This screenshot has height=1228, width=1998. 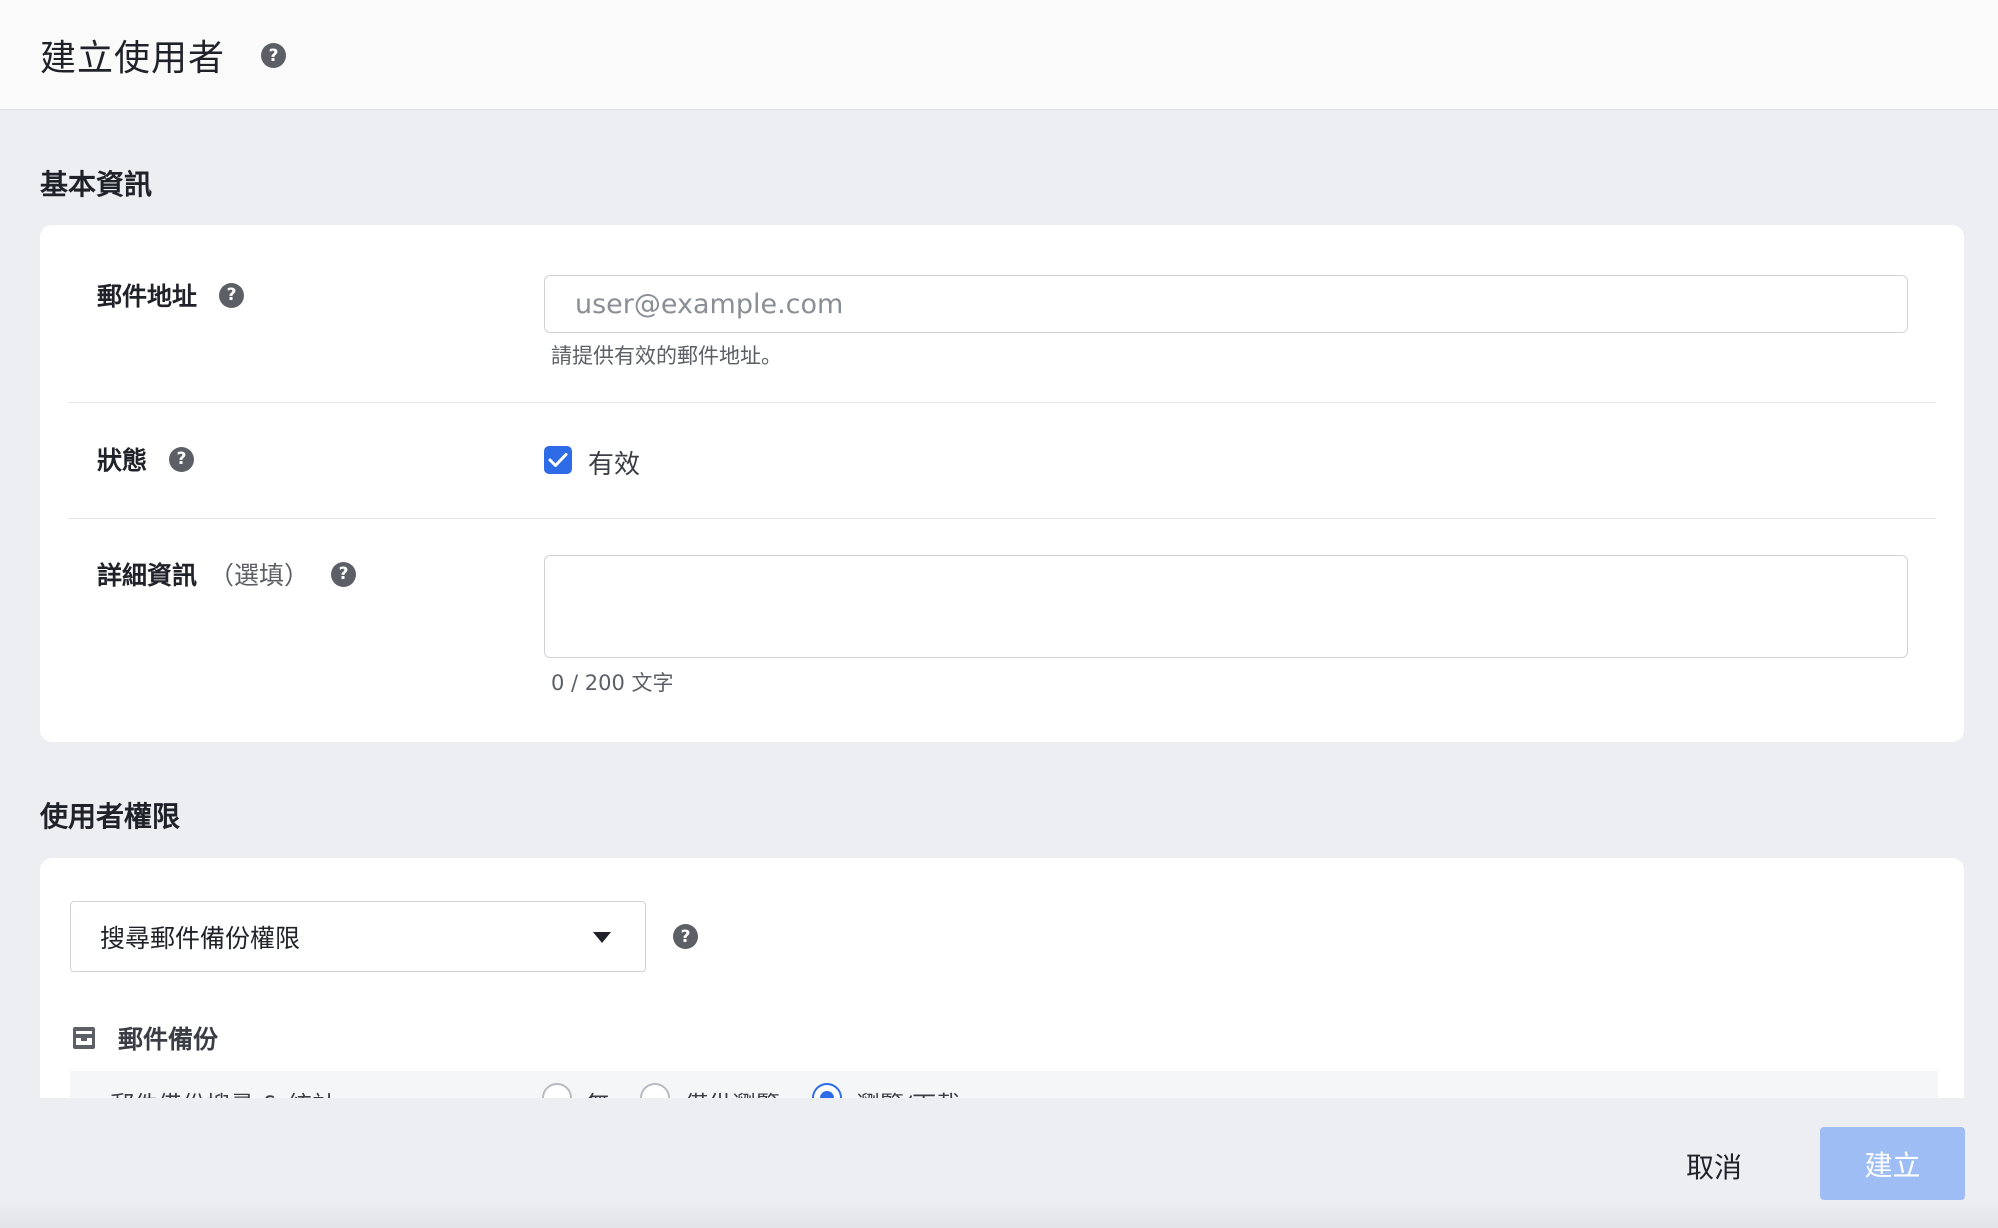 I want to click on radio-none-label: 無, so click(x=598, y=1091).